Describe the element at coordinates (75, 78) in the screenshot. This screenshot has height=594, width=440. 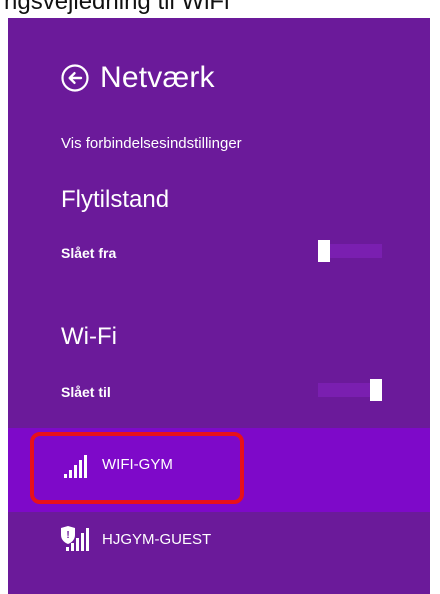
I see `back-arrow-circle-icon` at that location.